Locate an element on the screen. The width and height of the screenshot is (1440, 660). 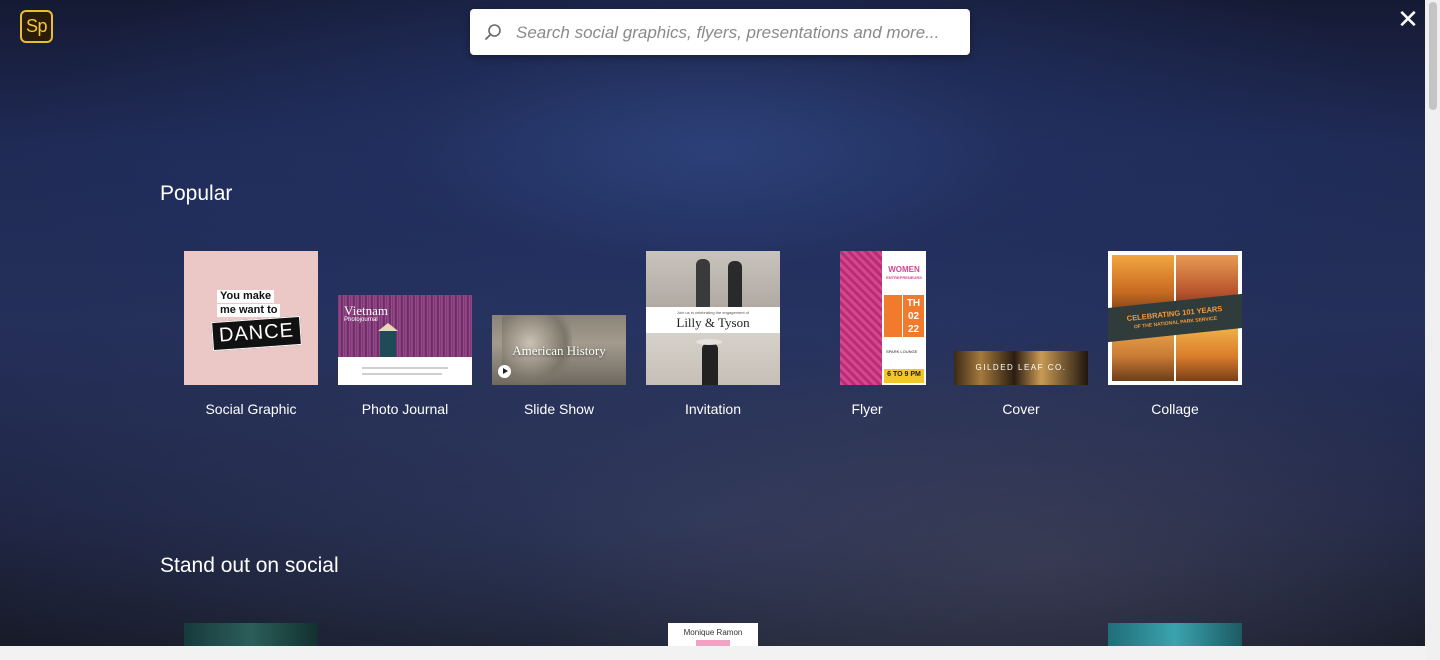
app-logo: Sp is located at coordinates (36, 26).